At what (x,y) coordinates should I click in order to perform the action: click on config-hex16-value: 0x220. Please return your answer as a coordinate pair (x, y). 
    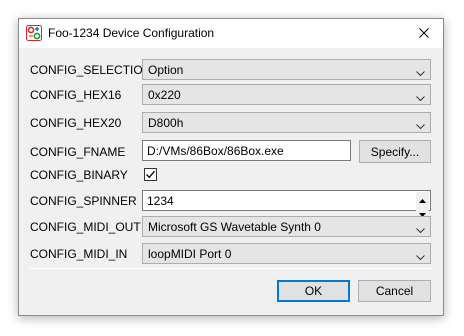
    Looking at the image, I should click on (164, 95).